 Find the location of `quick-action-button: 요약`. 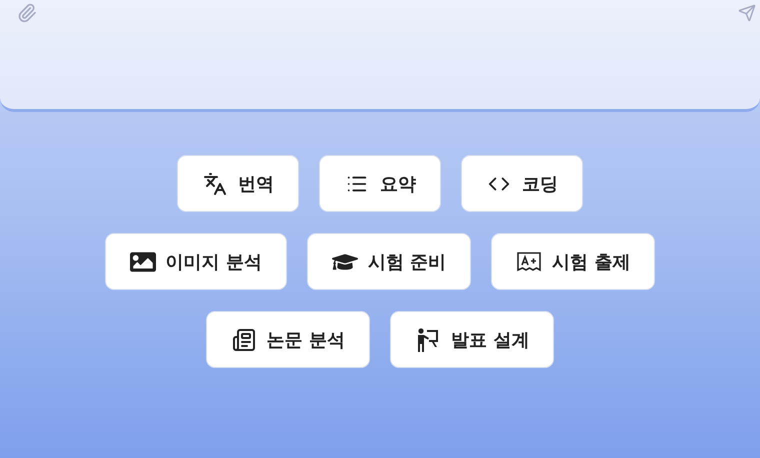

quick-action-button: 요약 is located at coordinates (380, 183).